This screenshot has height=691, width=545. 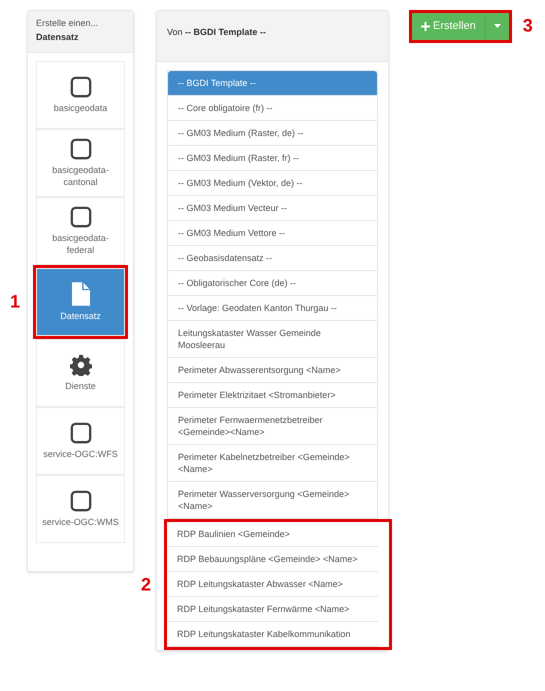 What do you see at coordinates (216, 32) in the screenshot?
I see `template-heading: Von -- BGDI Template --` at bounding box center [216, 32].